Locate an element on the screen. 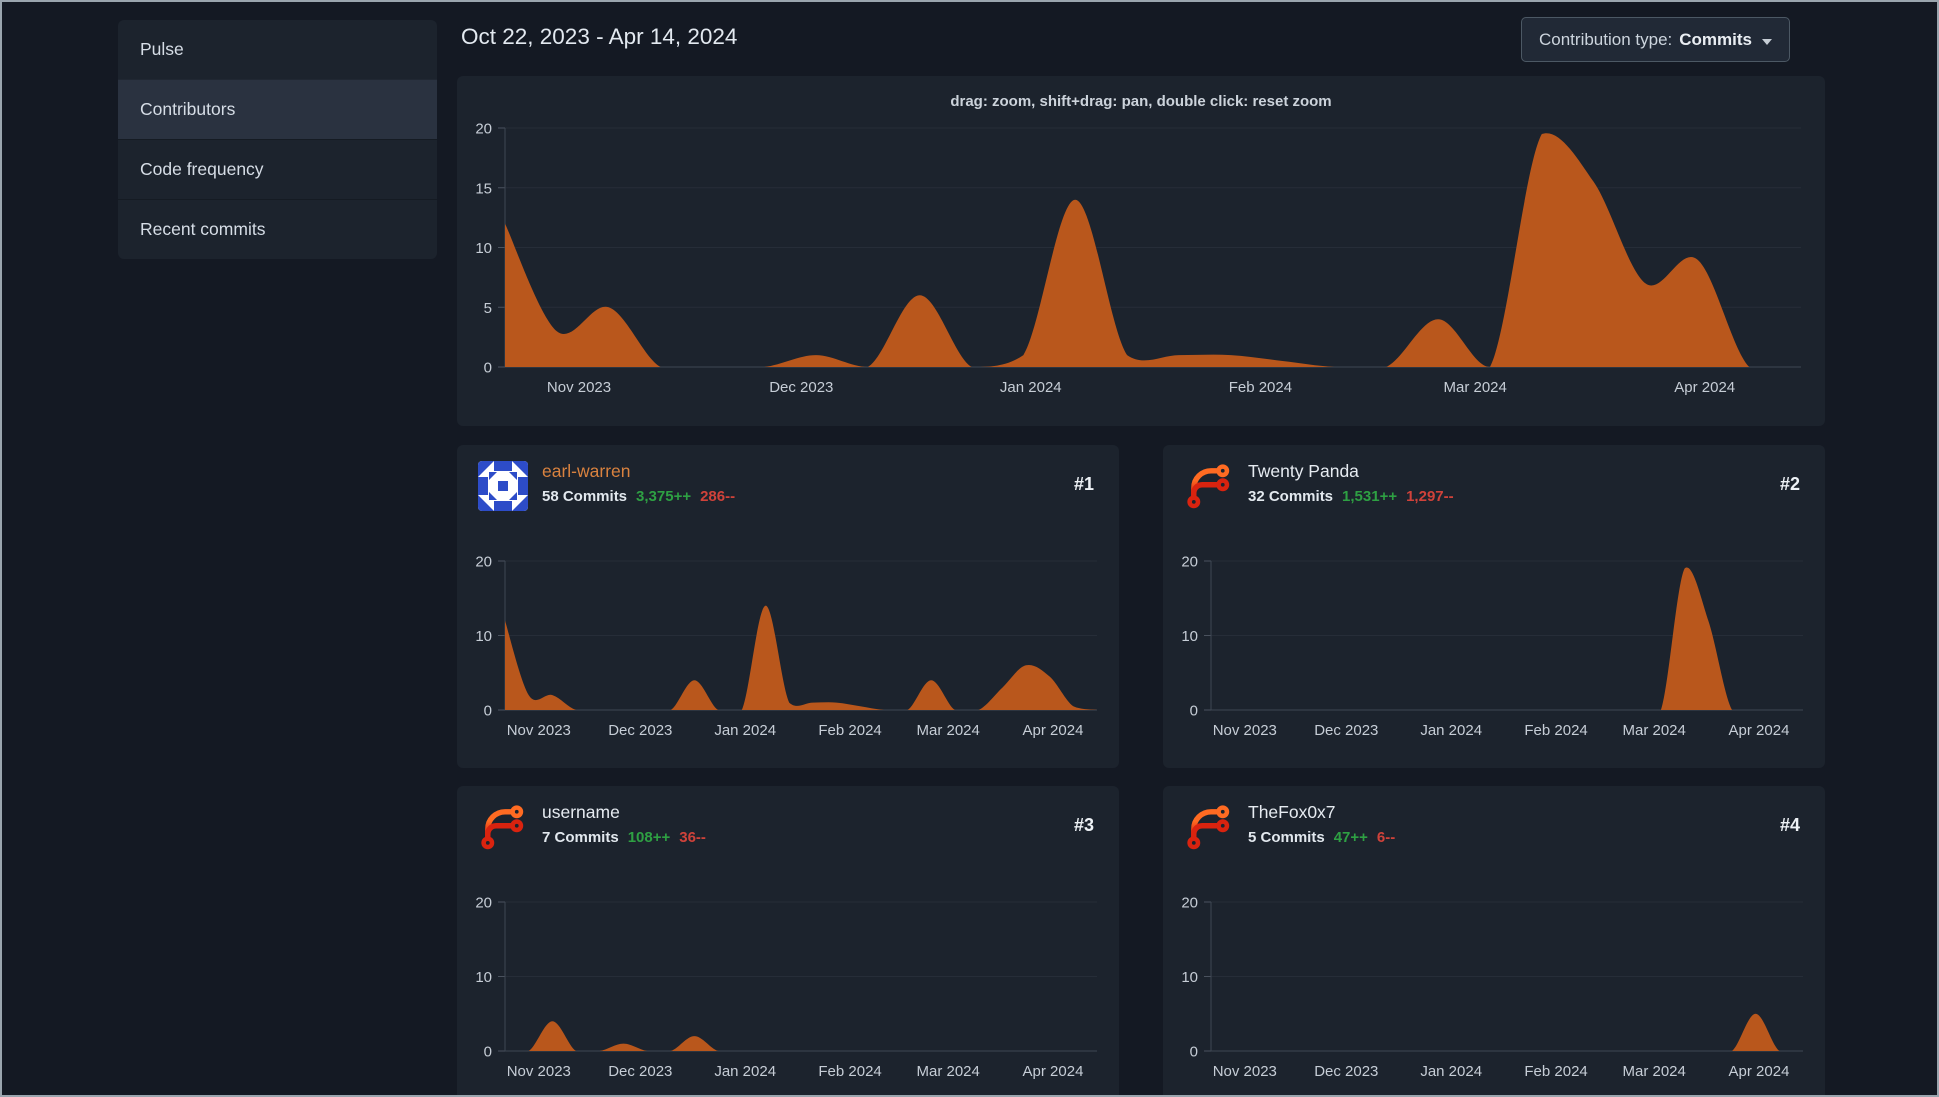 The height and width of the screenshot is (1097, 1939). svg-text: 15 is located at coordinates (483, 188).